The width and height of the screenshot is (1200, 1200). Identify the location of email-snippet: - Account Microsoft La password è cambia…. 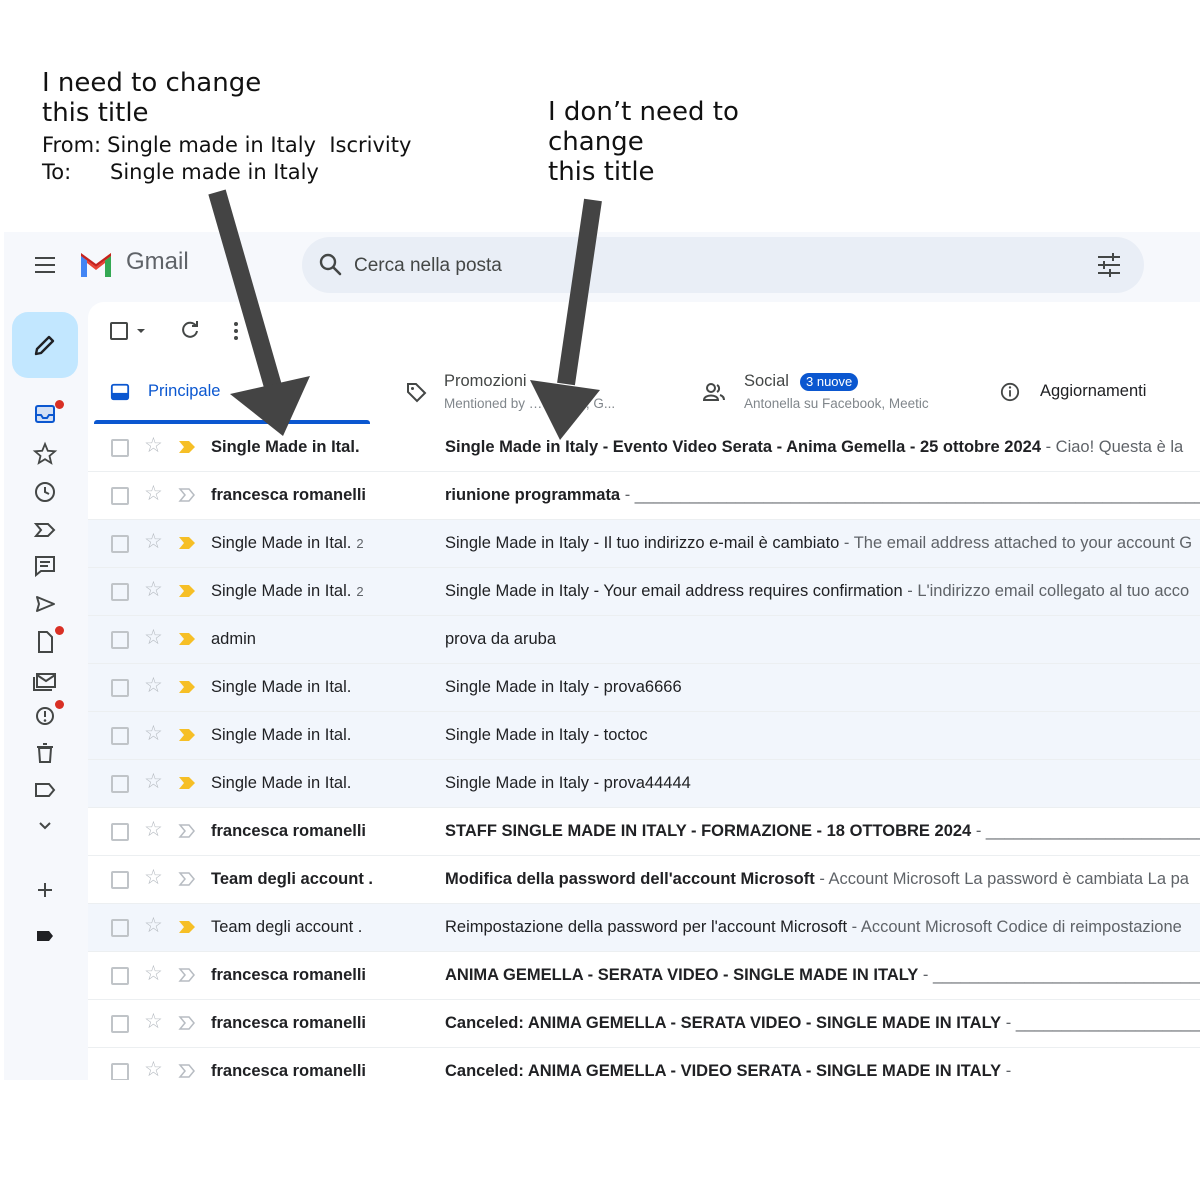
(1001, 879).